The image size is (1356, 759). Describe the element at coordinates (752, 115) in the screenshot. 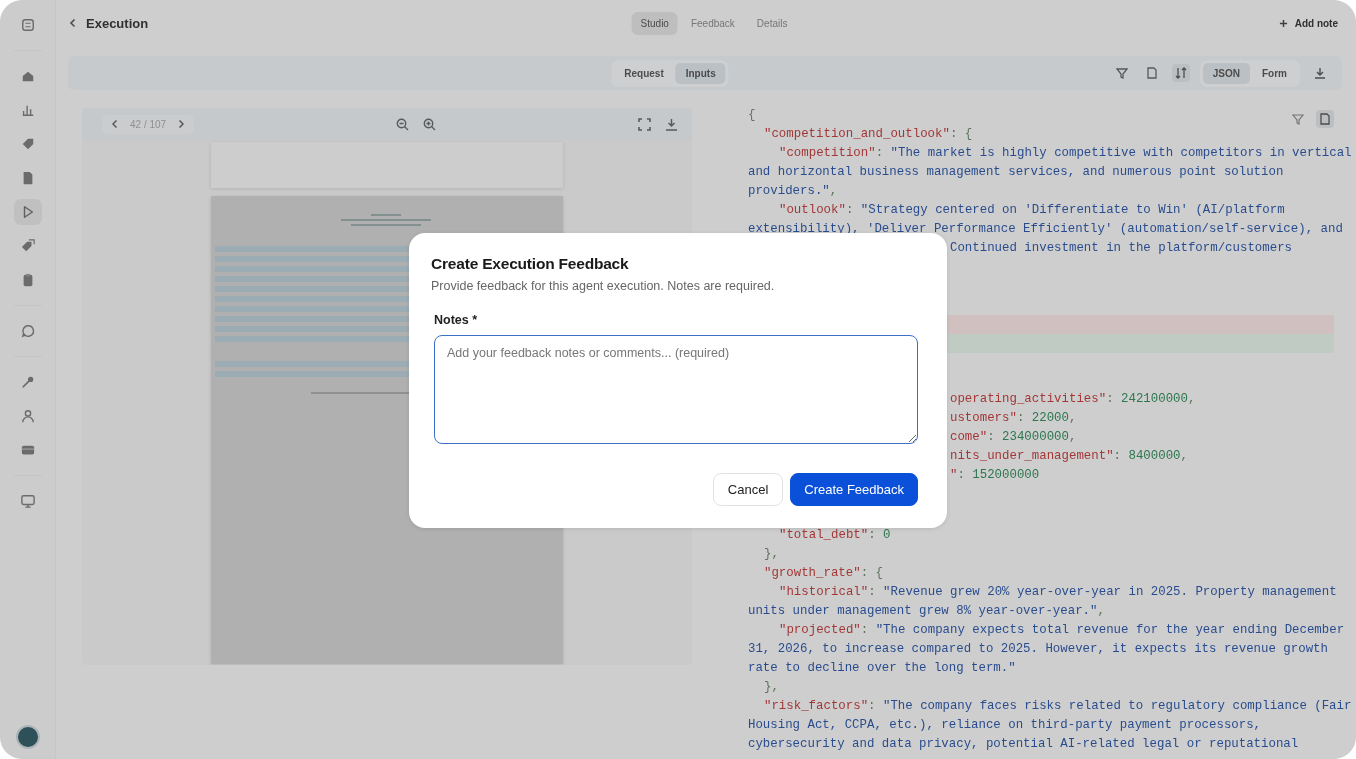

I see `code-line: {` at that location.